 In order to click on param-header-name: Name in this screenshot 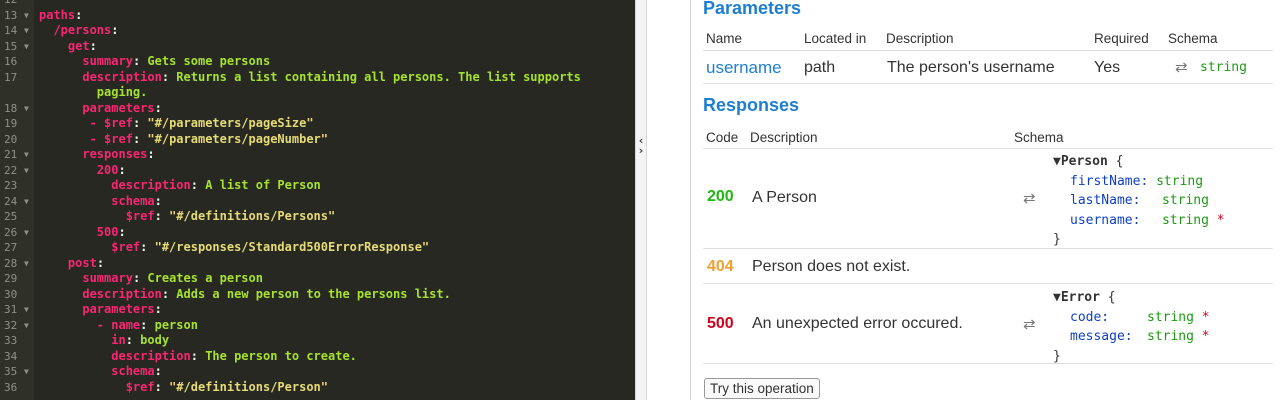, I will do `click(724, 38)`.